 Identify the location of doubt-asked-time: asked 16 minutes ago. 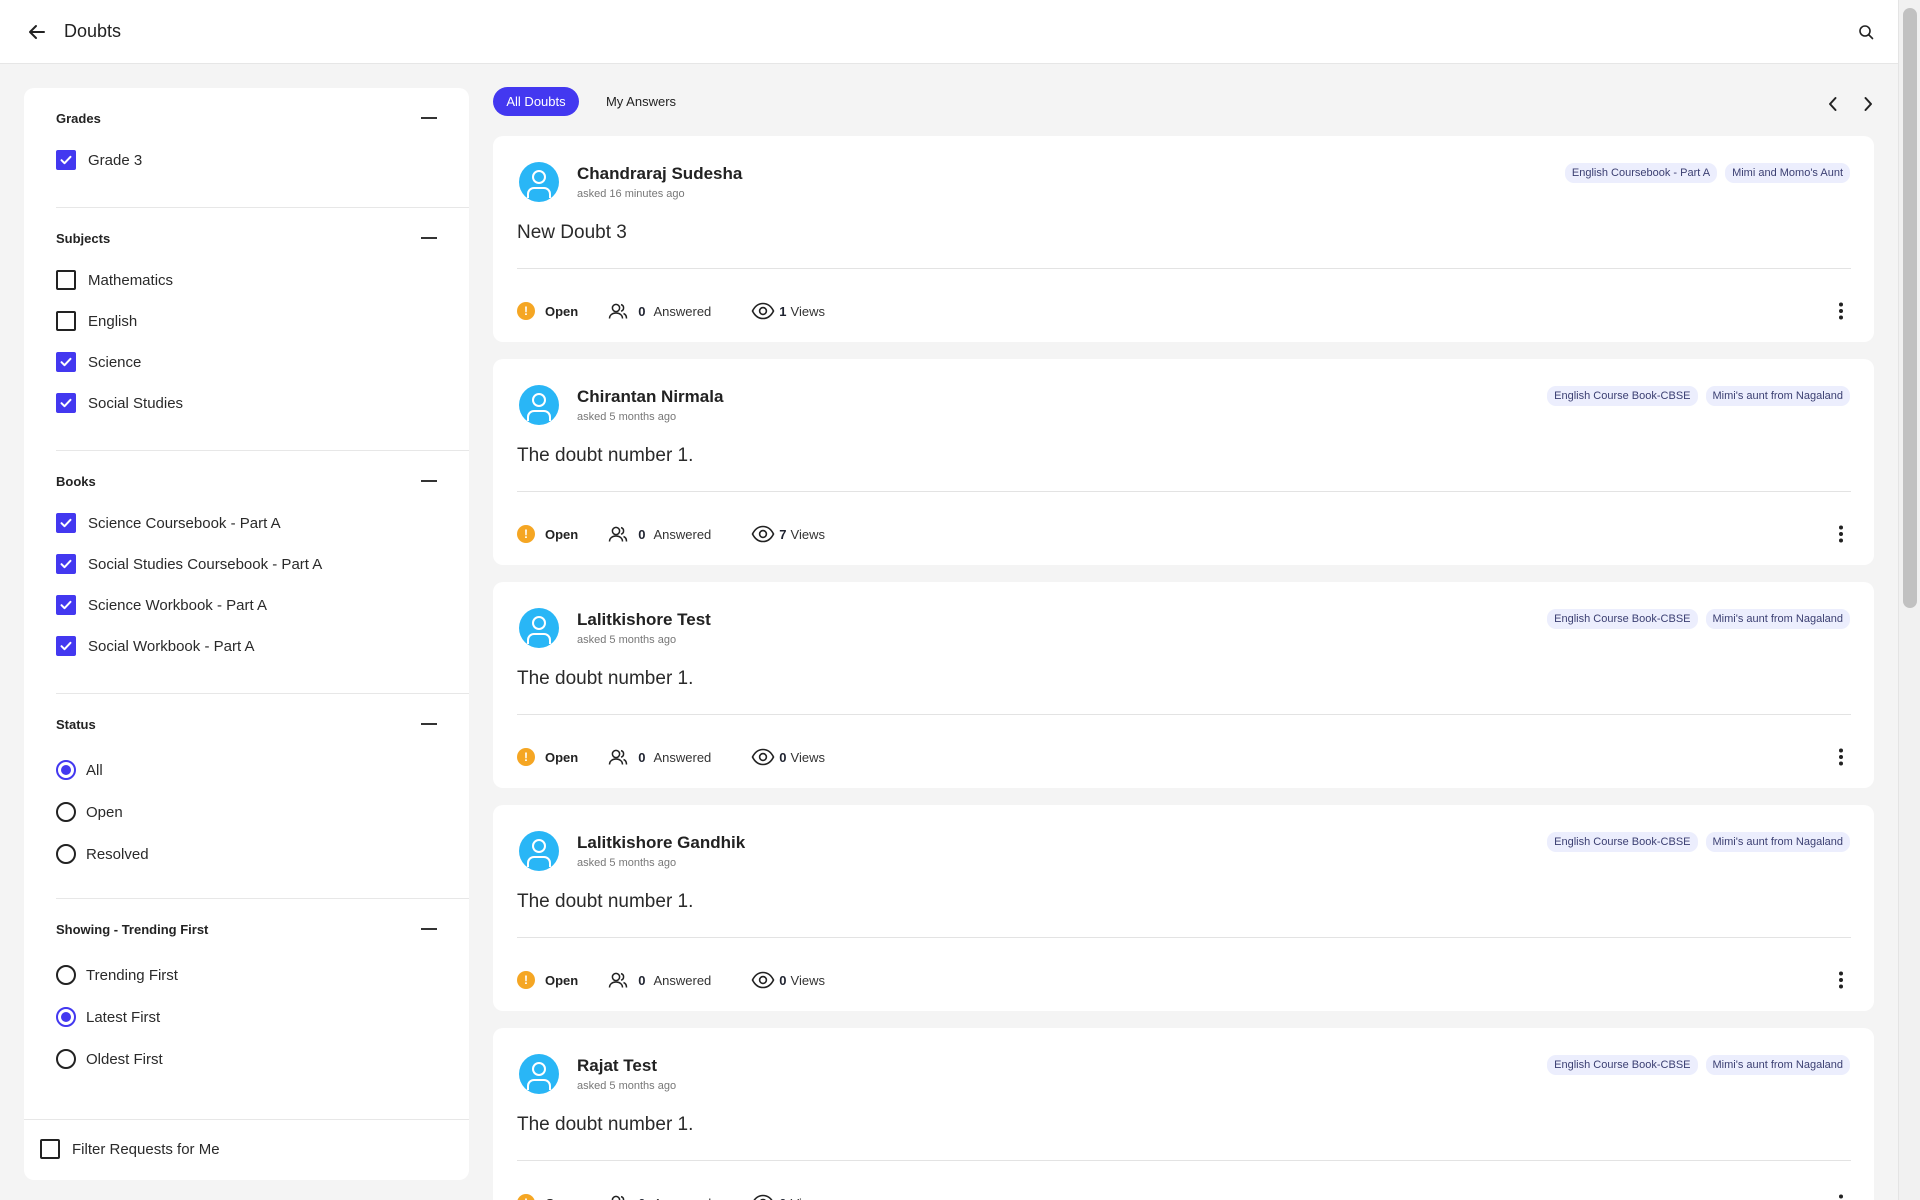
(631, 194).